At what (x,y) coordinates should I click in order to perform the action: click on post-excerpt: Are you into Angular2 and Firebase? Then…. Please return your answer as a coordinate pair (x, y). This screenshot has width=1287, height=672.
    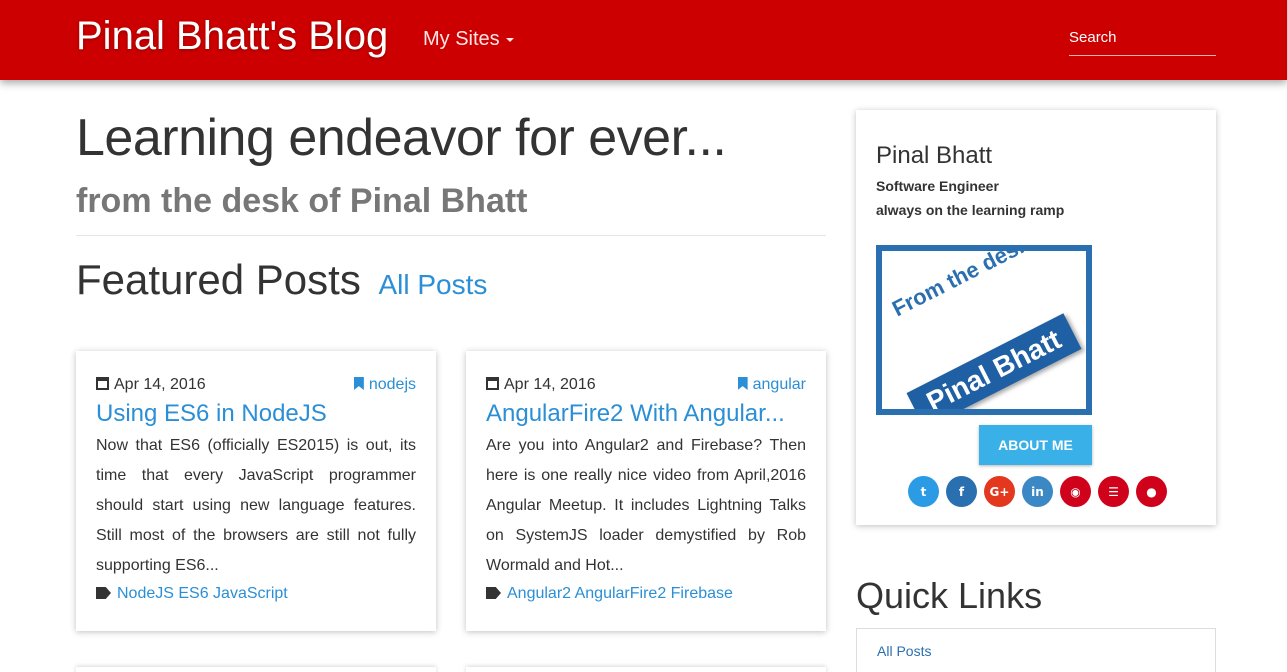
    Looking at the image, I should click on (646, 505).